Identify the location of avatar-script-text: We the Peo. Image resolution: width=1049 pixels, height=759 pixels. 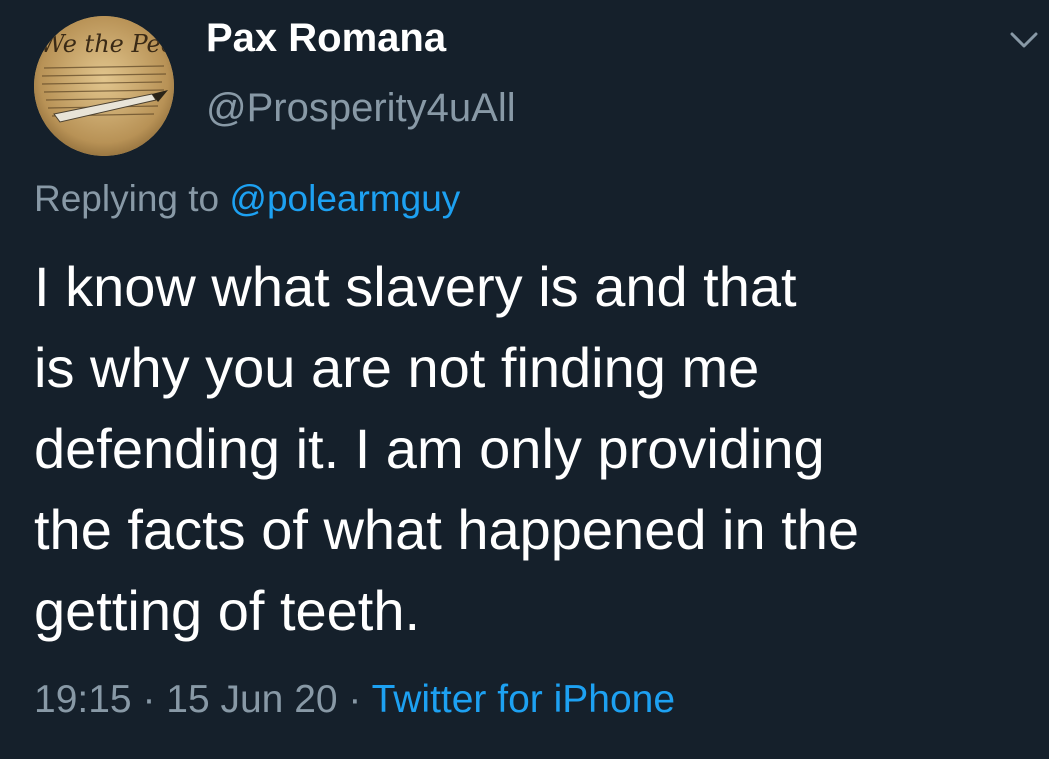
(107, 44).